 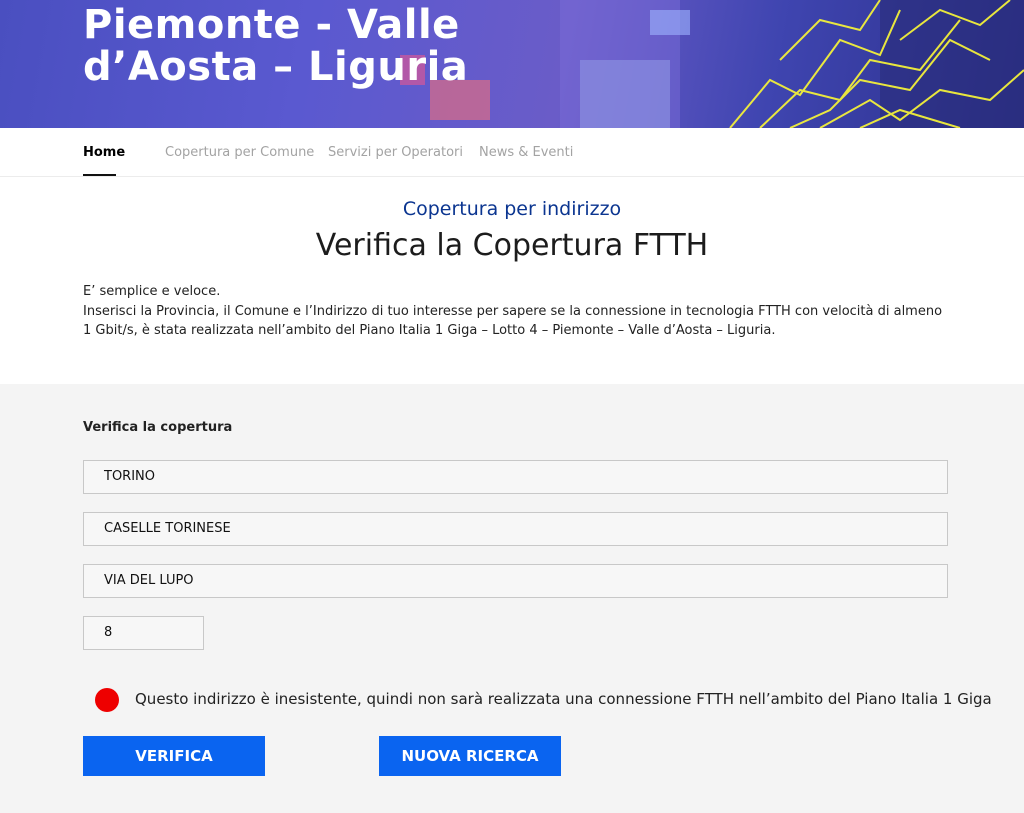 What do you see at coordinates (515, 477) in the screenshot?
I see `provincia-field: TORINO` at bounding box center [515, 477].